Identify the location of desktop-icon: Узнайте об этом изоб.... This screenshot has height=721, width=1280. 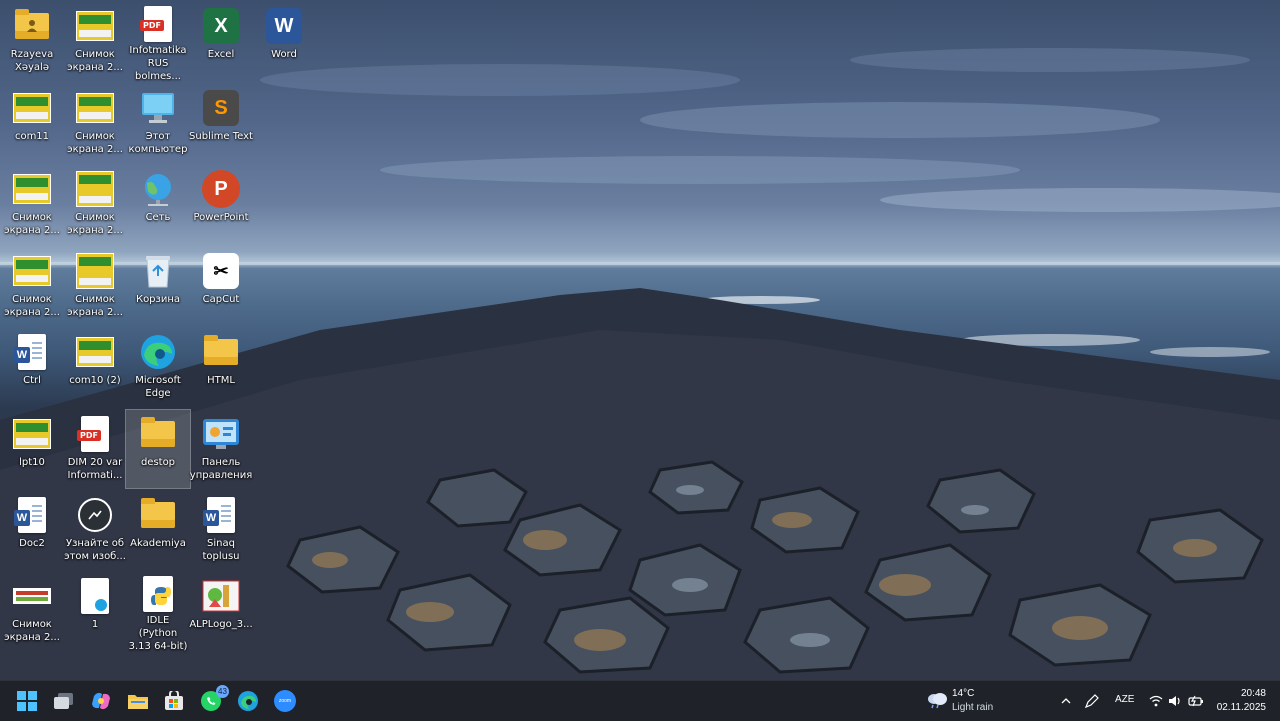
(95, 530).